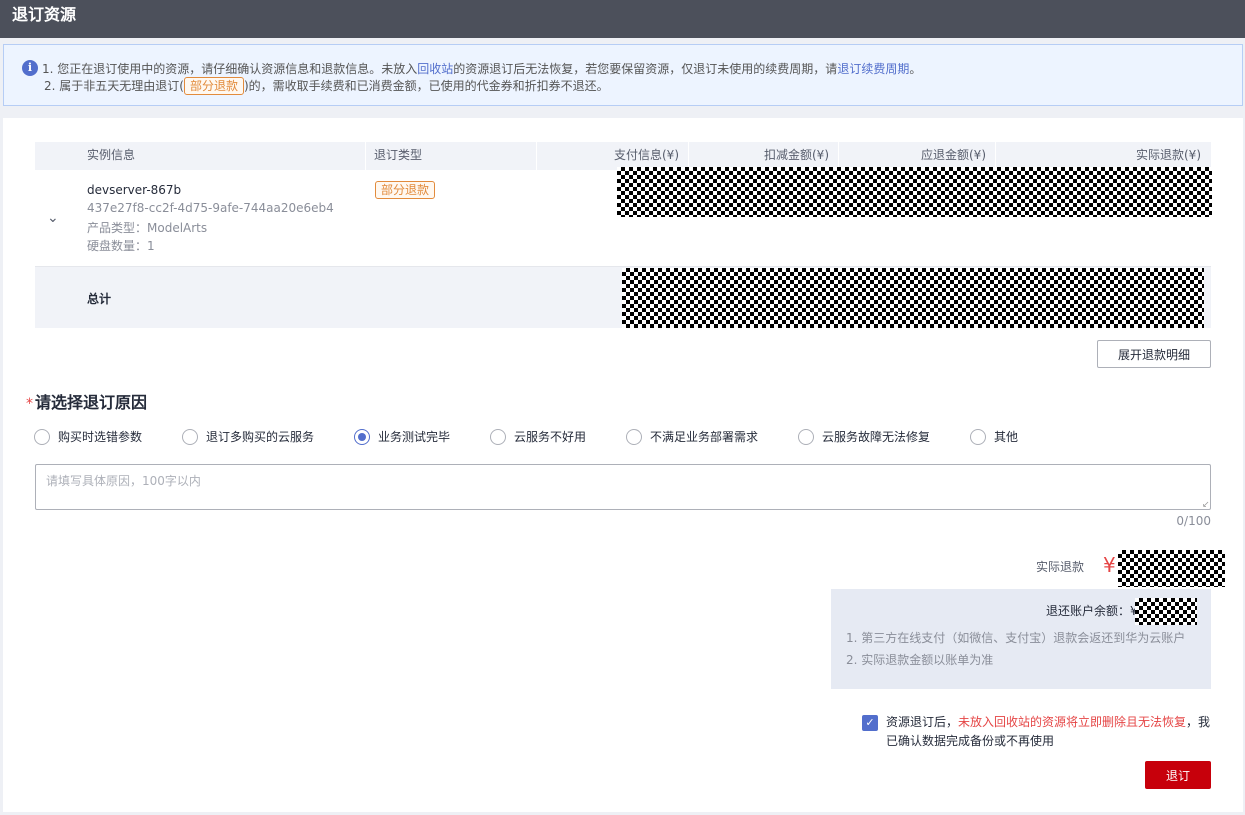 This screenshot has width=1245, height=815. I want to click on reason-option-test-done: 业务测试完毕, so click(402, 436).